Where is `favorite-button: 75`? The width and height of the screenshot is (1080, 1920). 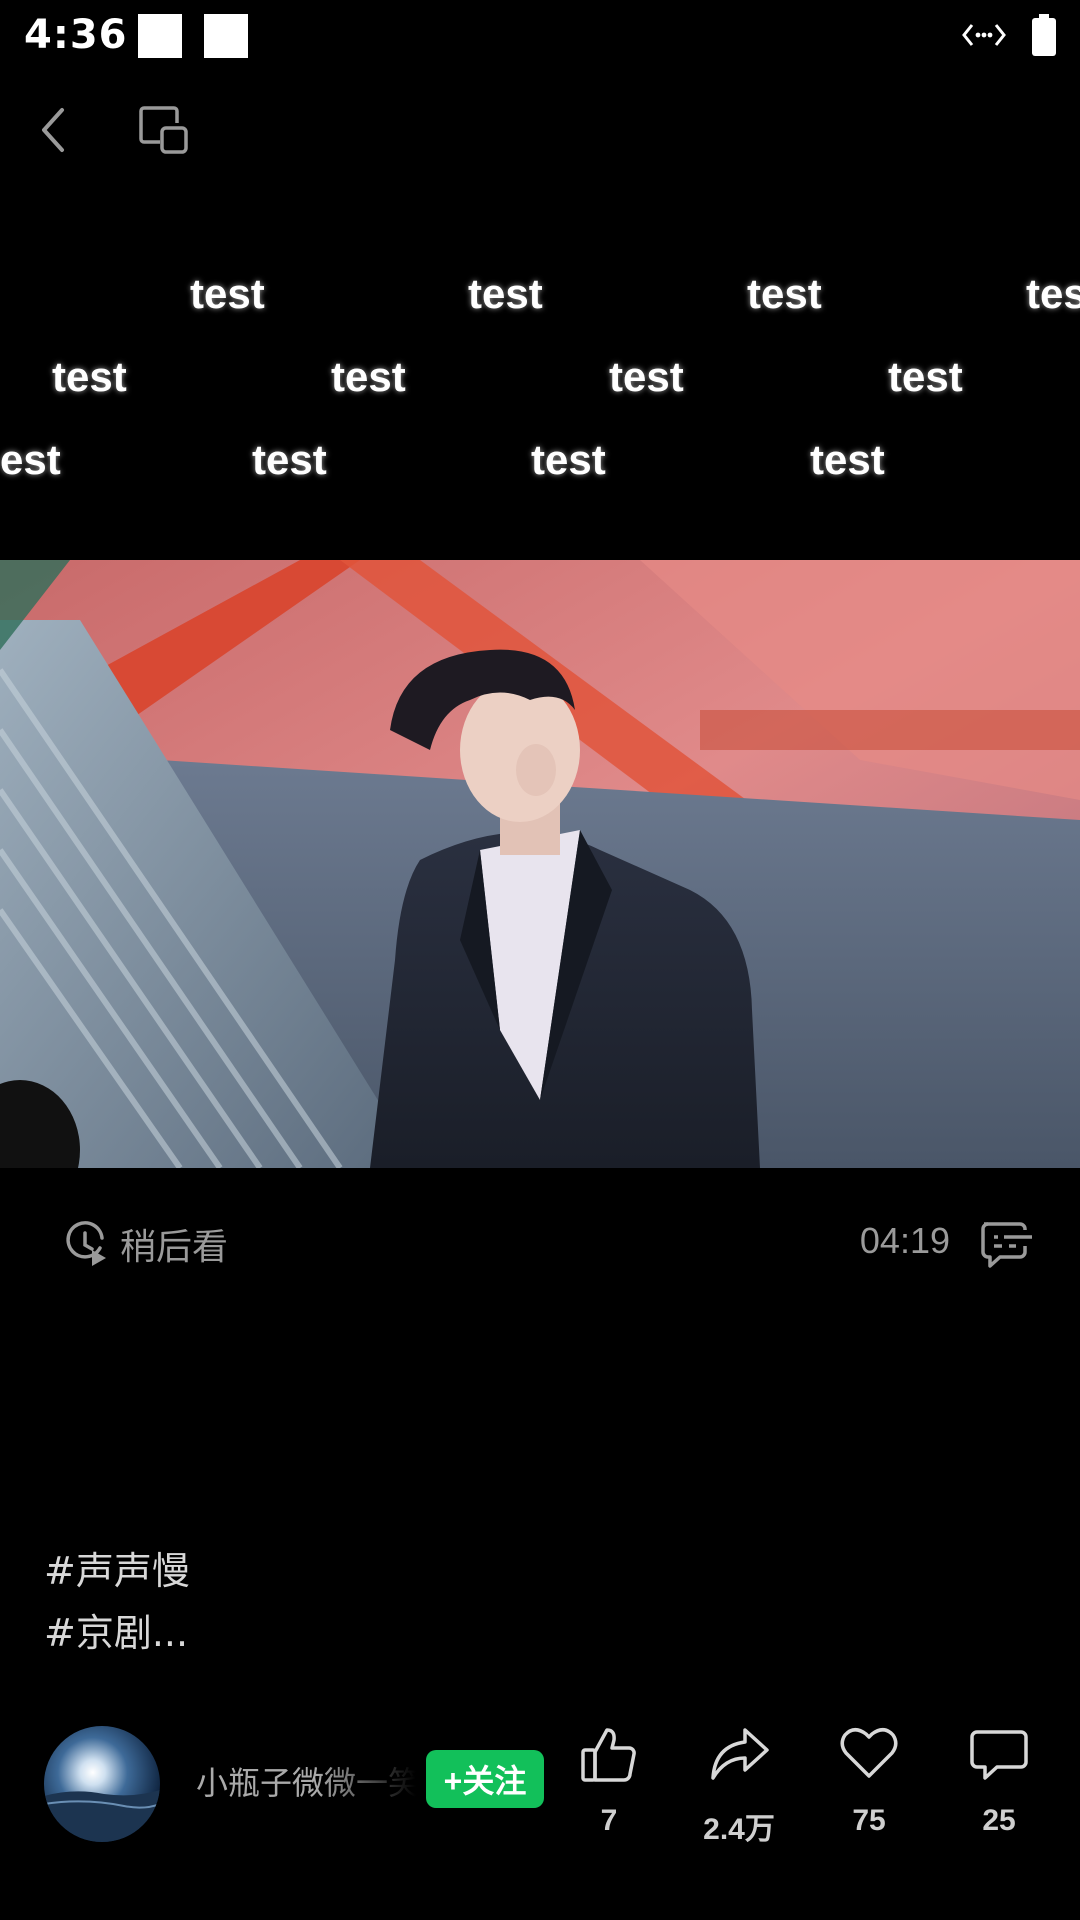
favorite-button: 75 is located at coordinates (869, 1778).